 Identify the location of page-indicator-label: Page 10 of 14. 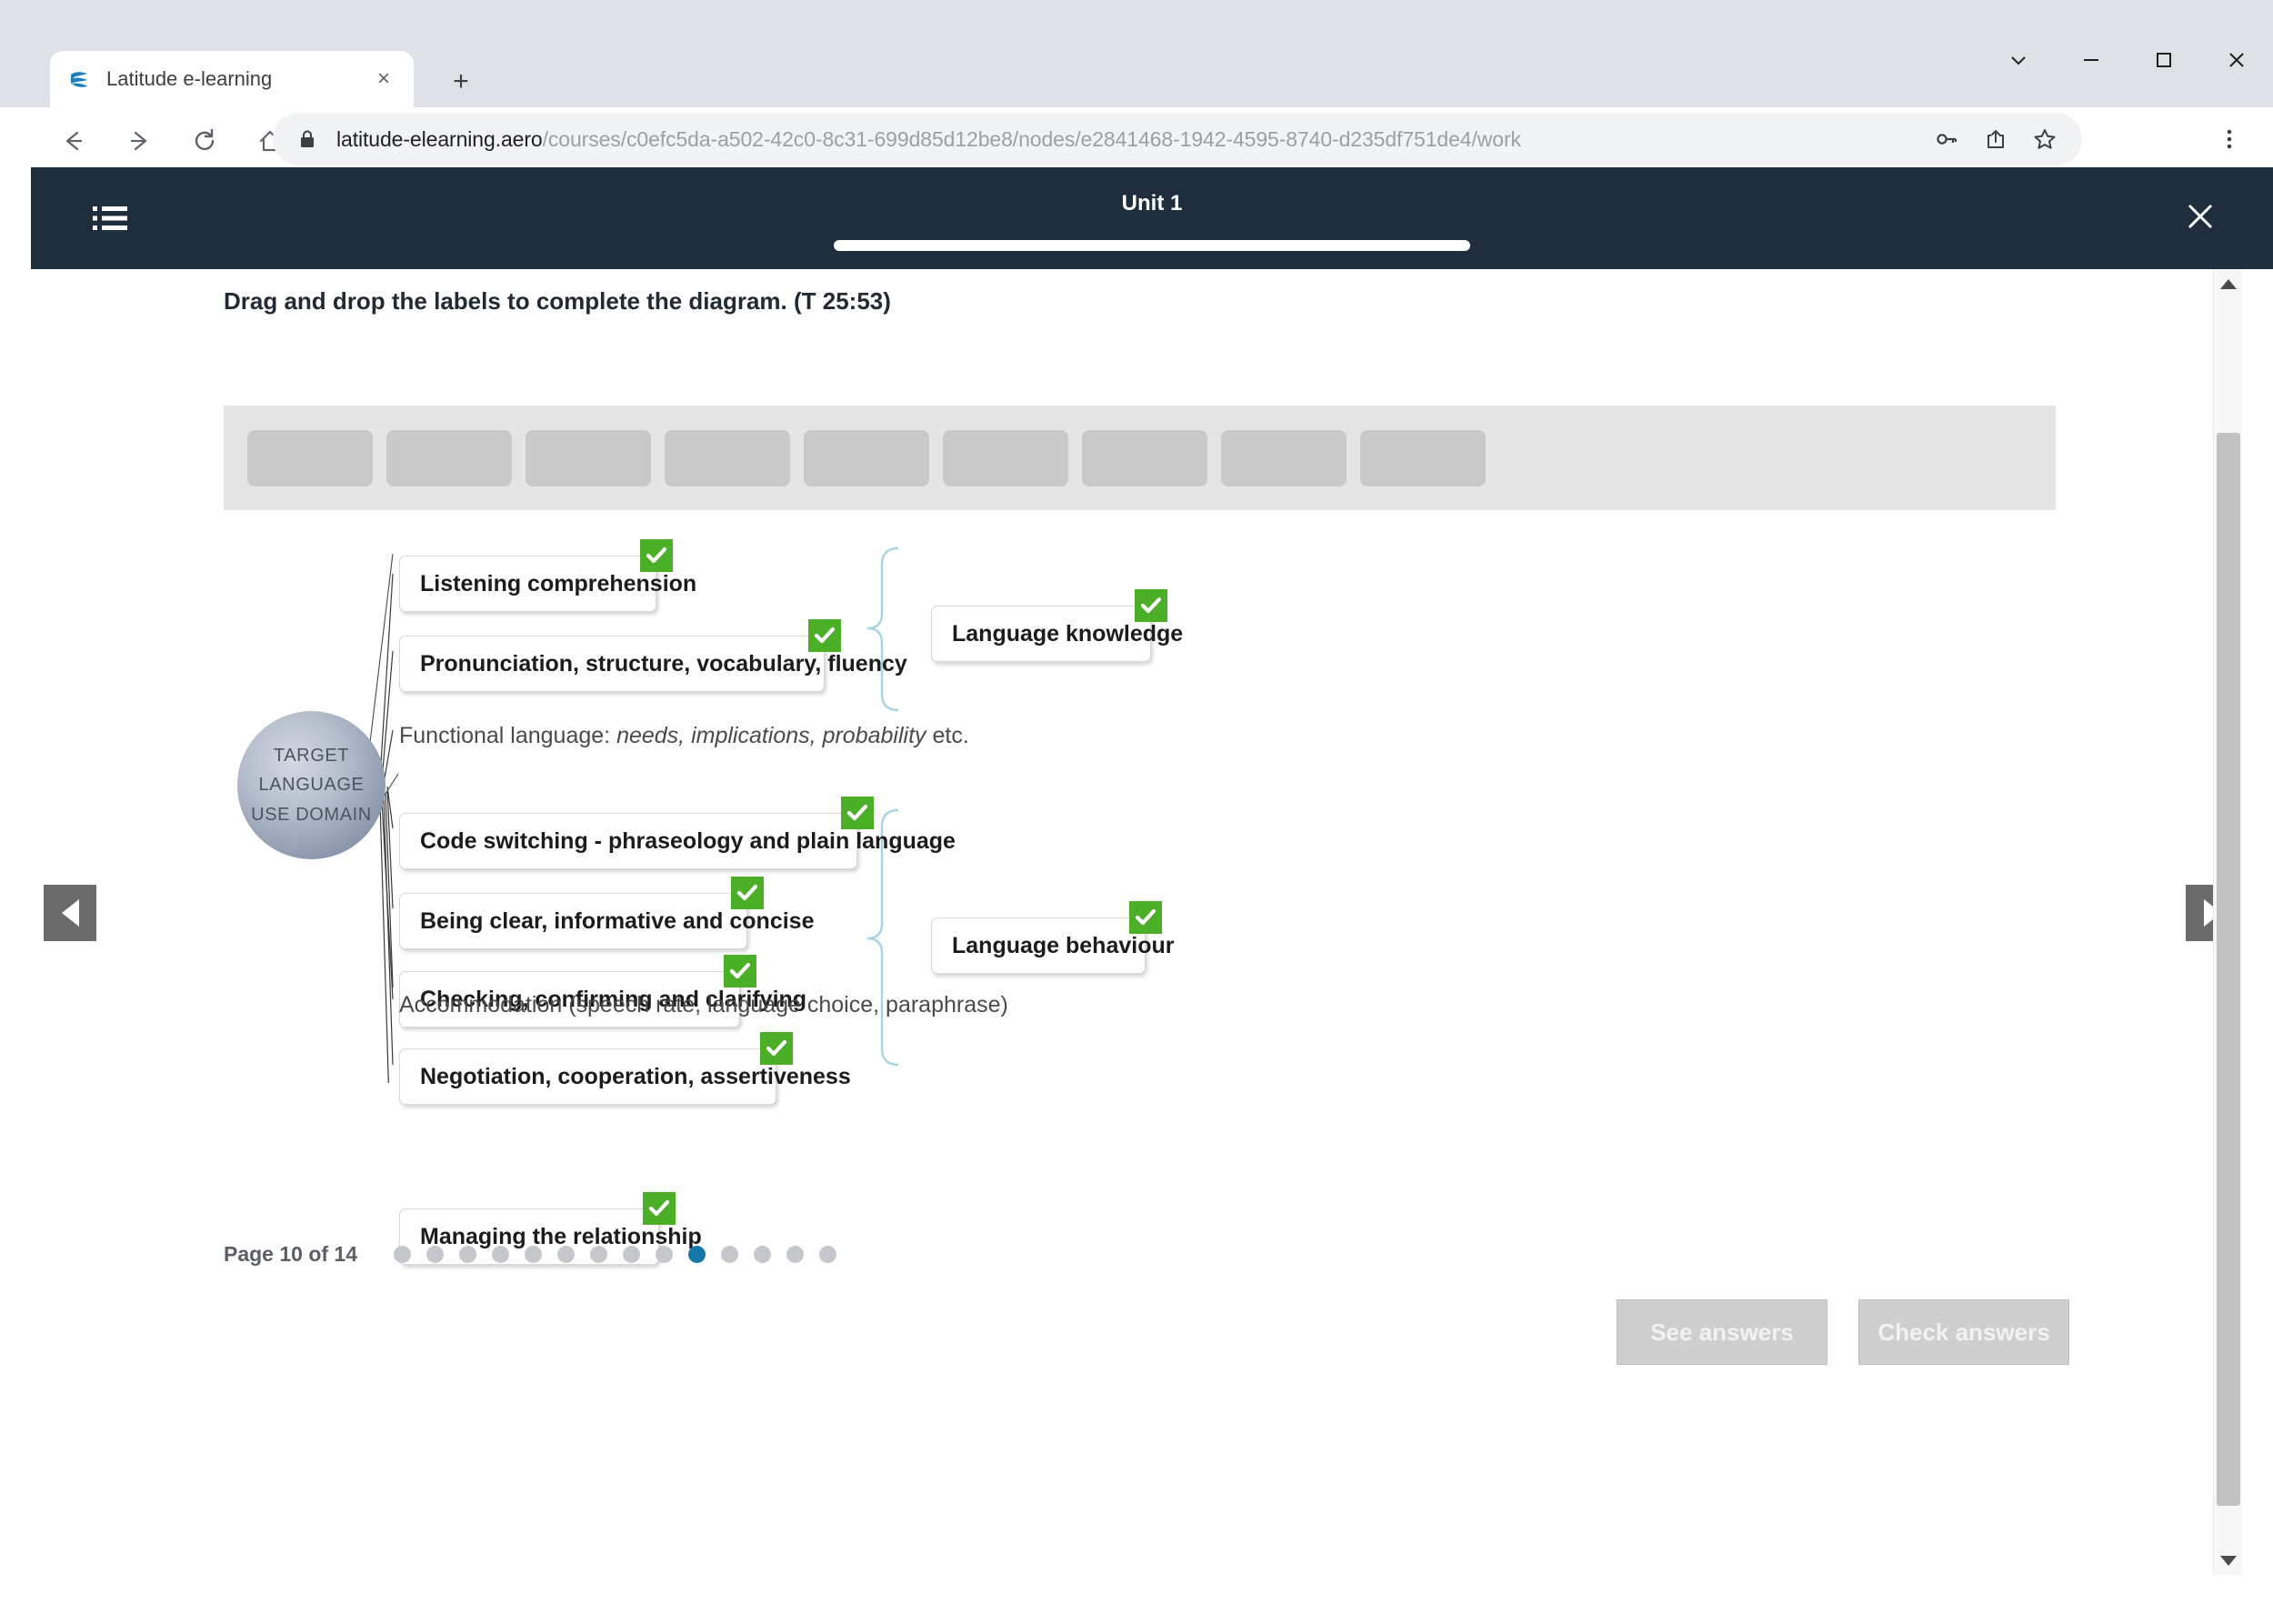
(291, 1254).